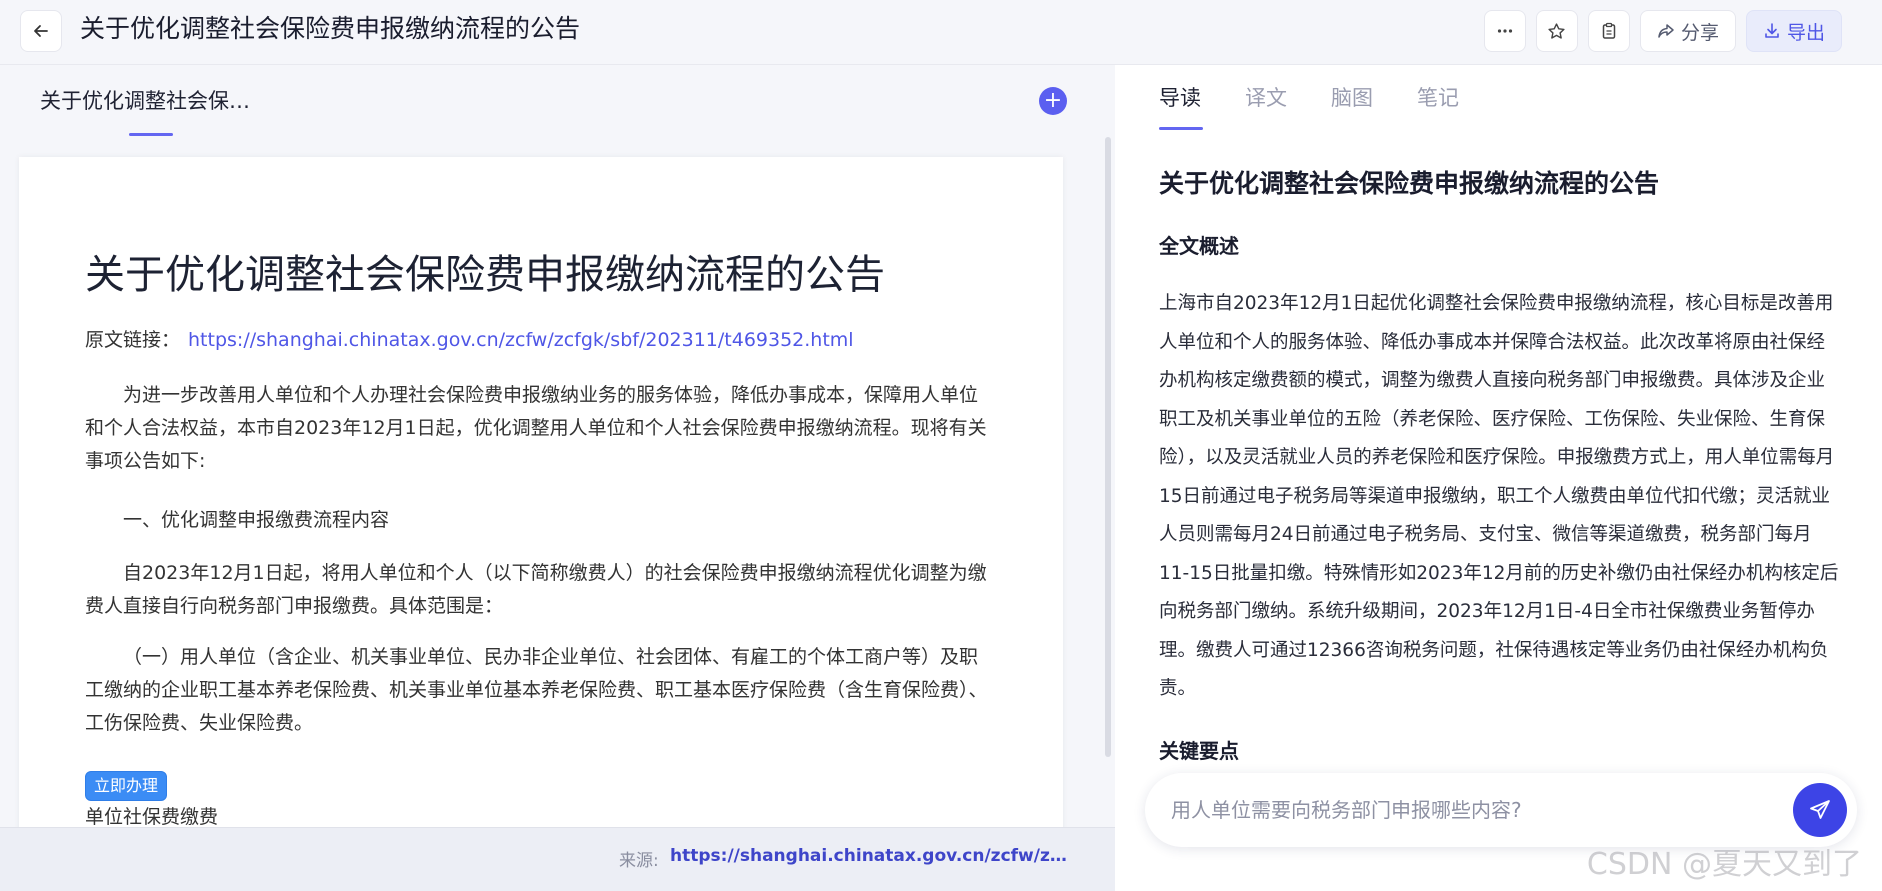 The image size is (1882, 891). I want to click on source-label: 来源:, so click(639, 861).